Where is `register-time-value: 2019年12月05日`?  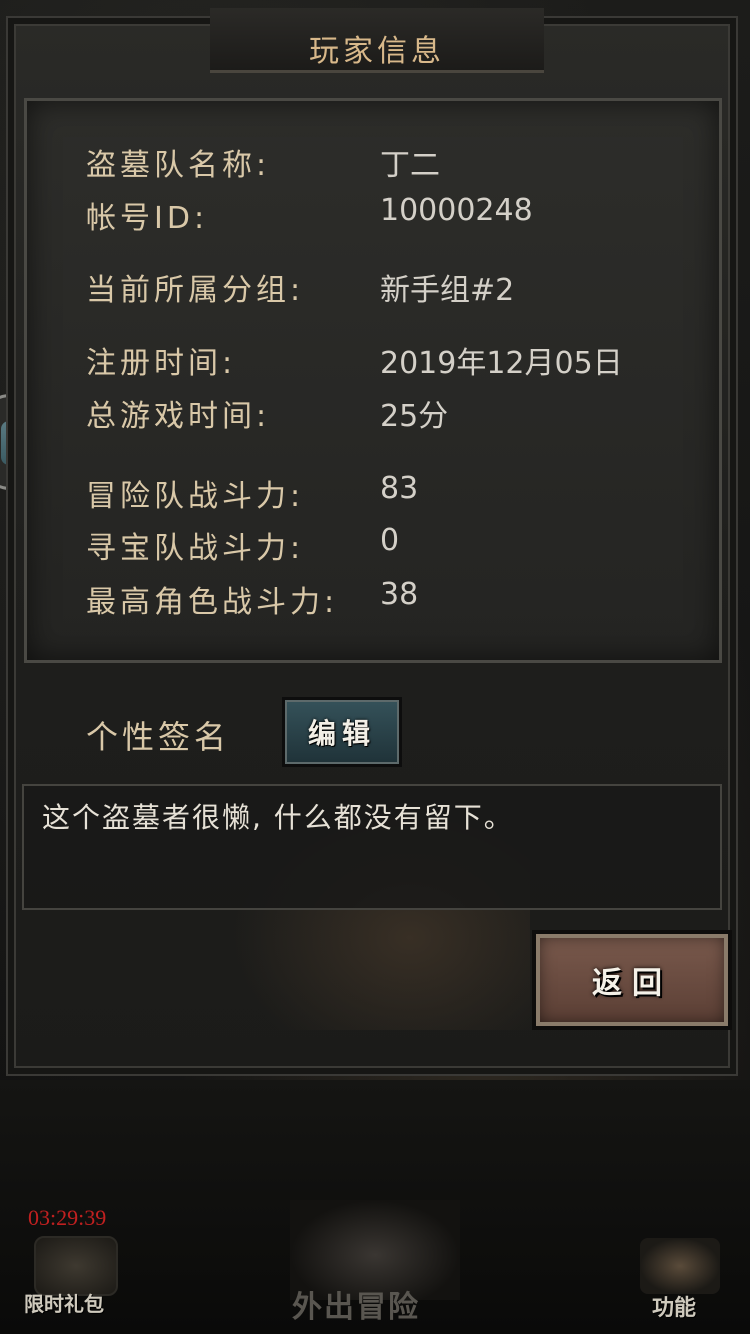 register-time-value: 2019年12月05日 is located at coordinates (501, 363).